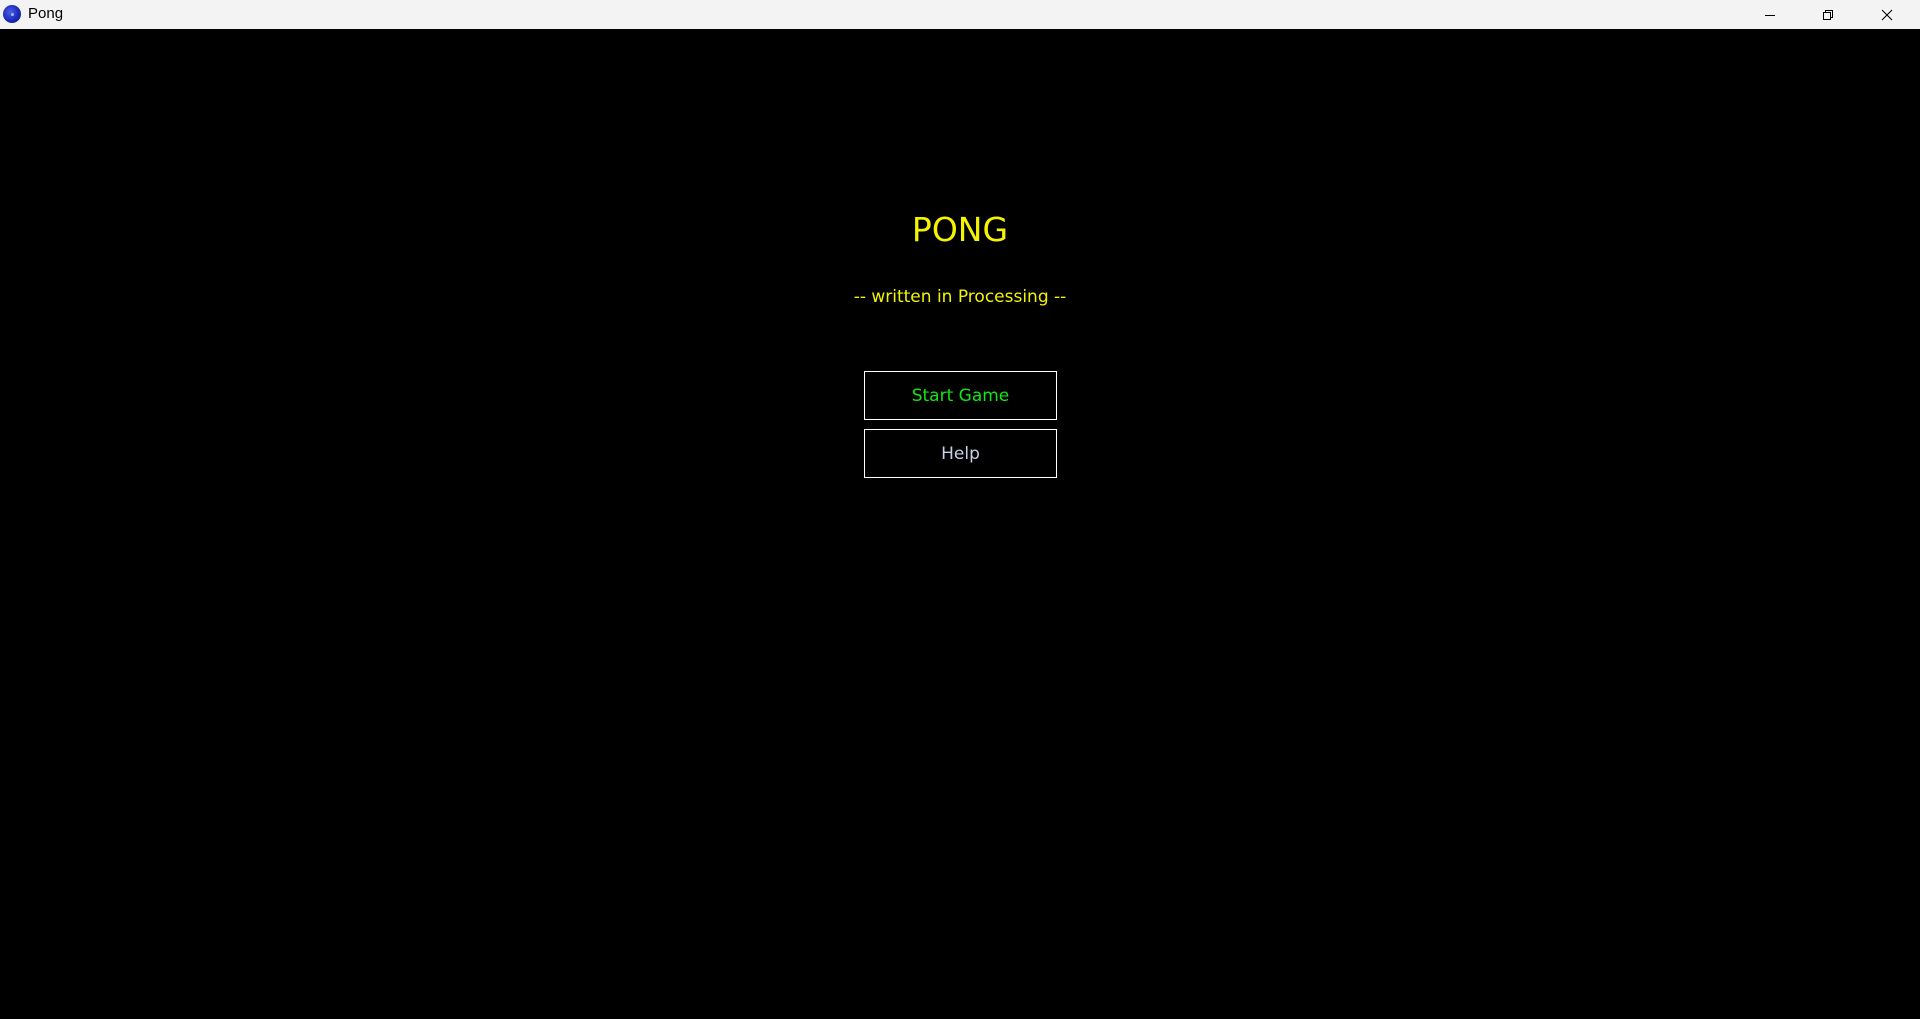  I want to click on start-game-button: Start Game, so click(960, 395).